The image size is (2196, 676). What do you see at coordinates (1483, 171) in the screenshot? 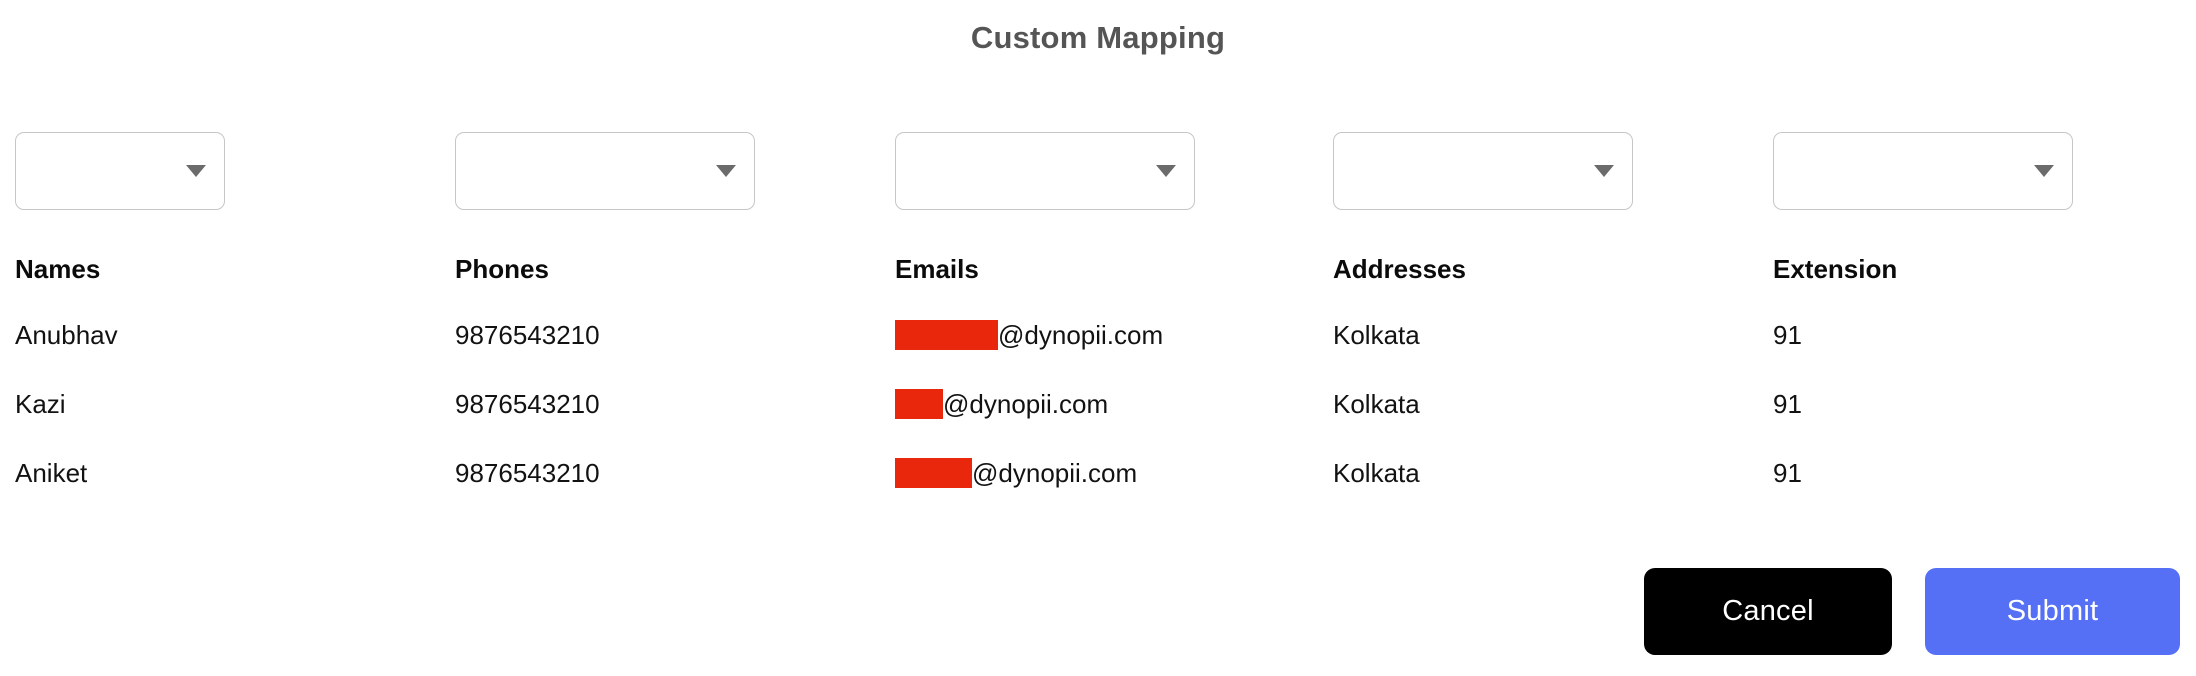
I see `addresses-mapping-select` at bounding box center [1483, 171].